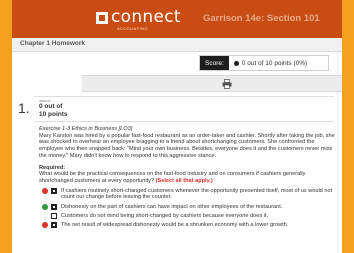  I want to click on question-divider-bottom, so click(184, 121).